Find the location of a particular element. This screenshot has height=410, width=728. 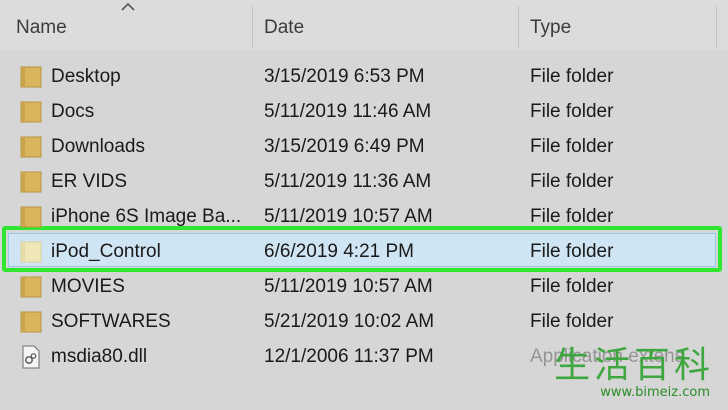

column-header-type: Type is located at coordinates (550, 25).